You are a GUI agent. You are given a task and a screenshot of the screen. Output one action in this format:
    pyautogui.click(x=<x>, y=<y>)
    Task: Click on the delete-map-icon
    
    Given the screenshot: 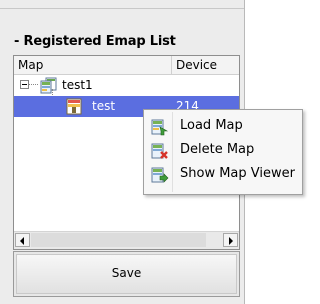 What is the action you would take?
    pyautogui.click(x=160, y=151)
    